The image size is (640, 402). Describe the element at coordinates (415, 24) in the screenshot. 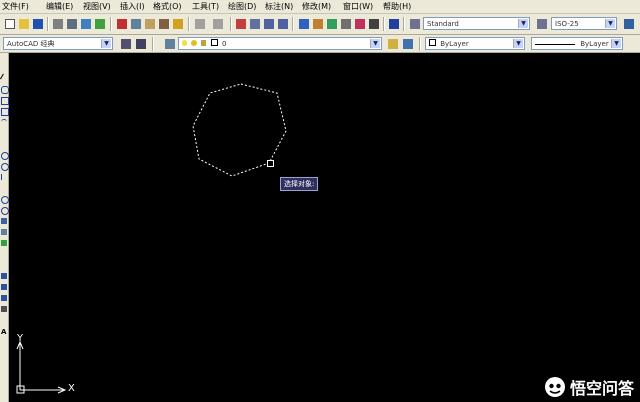

I see `text-style-icon` at that location.